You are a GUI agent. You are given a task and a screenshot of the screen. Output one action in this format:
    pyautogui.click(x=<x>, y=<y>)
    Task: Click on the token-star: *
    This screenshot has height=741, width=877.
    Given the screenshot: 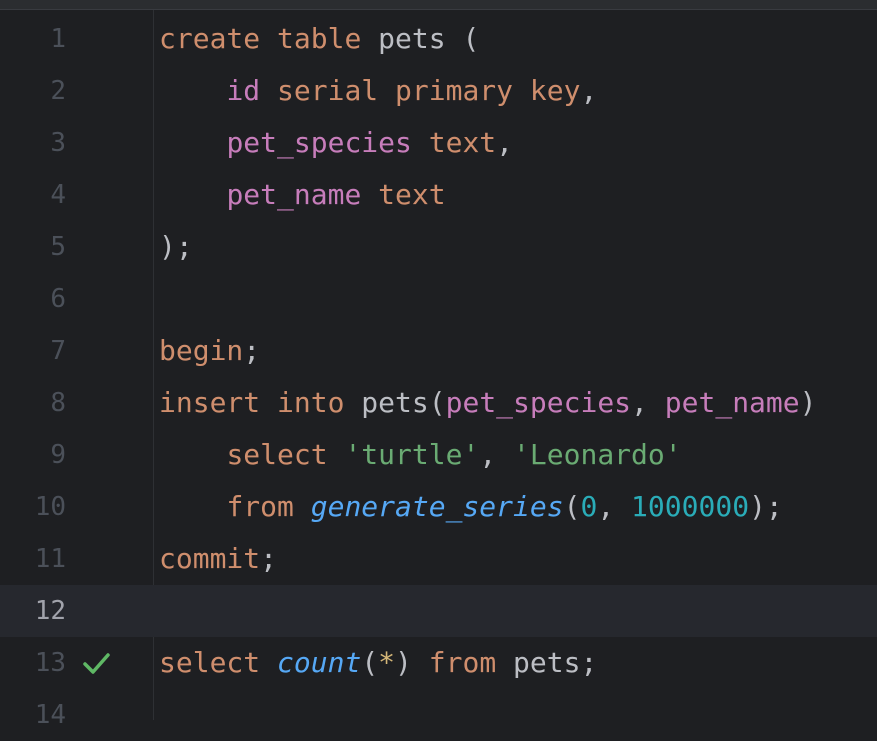 What is the action you would take?
    pyautogui.click(x=387, y=662)
    